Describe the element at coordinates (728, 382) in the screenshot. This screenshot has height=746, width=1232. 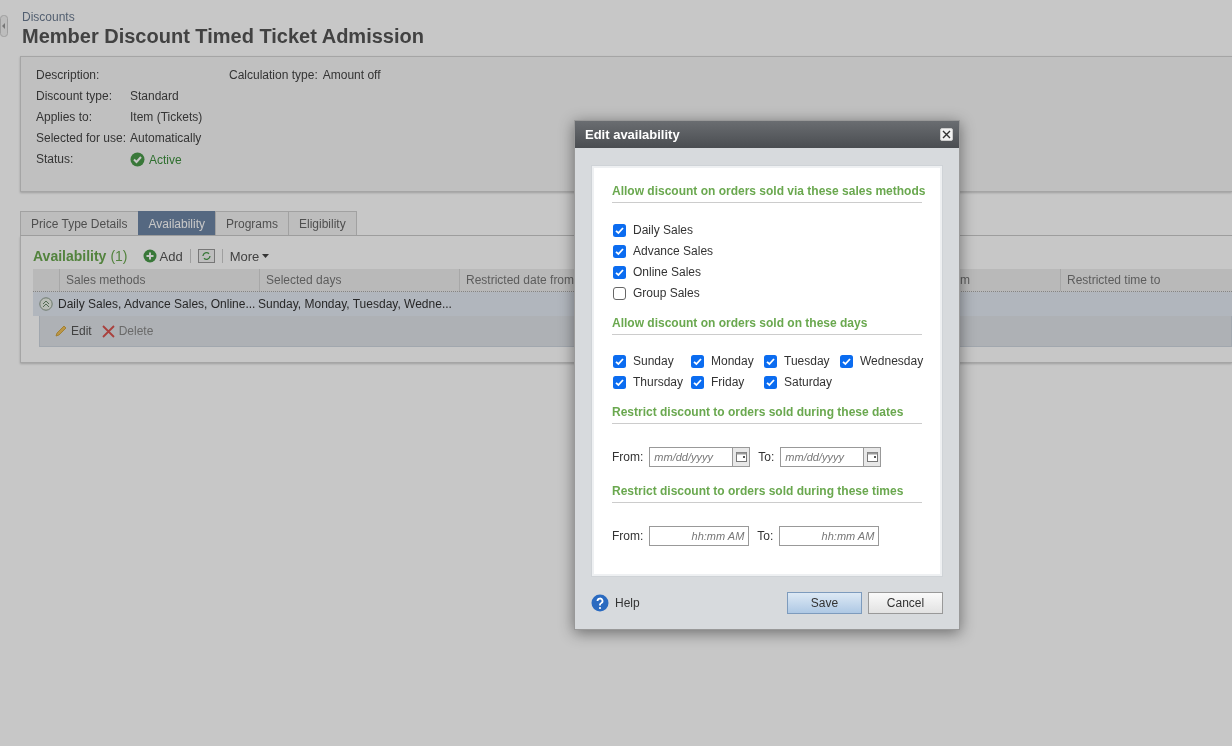
I see `checkbox-label: Friday` at that location.